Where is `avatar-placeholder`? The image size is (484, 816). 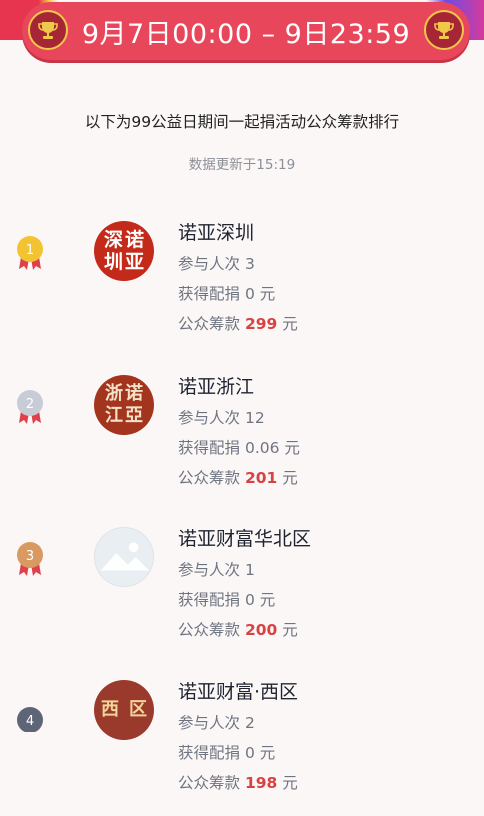
avatar-placeholder is located at coordinates (124, 557).